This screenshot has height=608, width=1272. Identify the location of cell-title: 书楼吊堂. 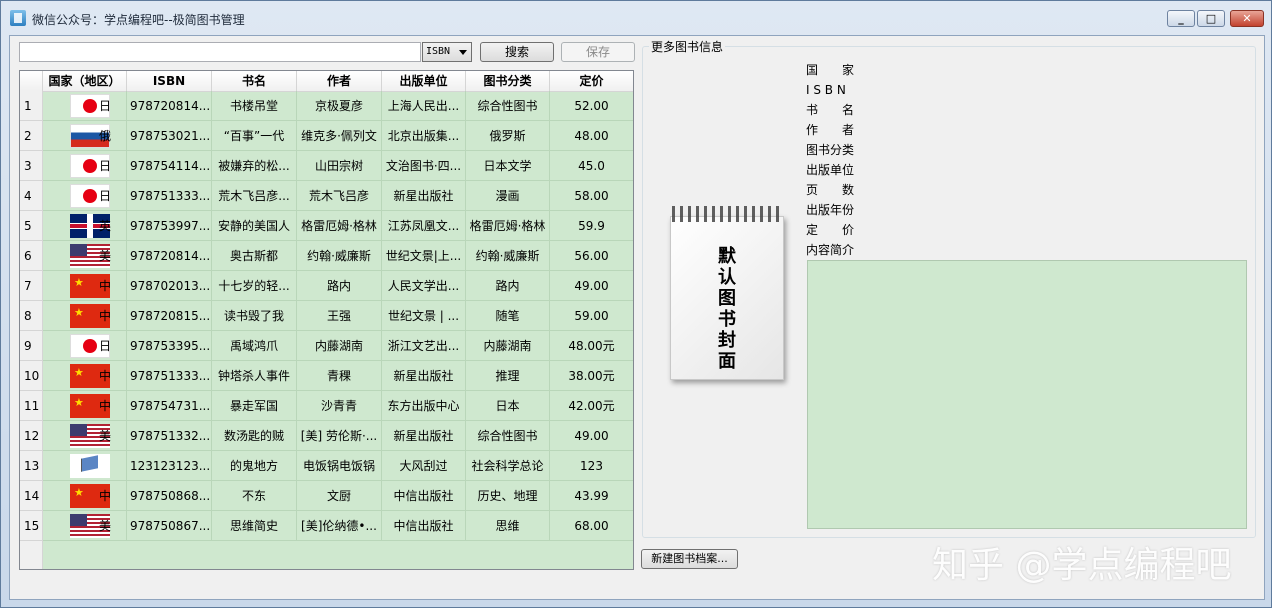
(254, 106).